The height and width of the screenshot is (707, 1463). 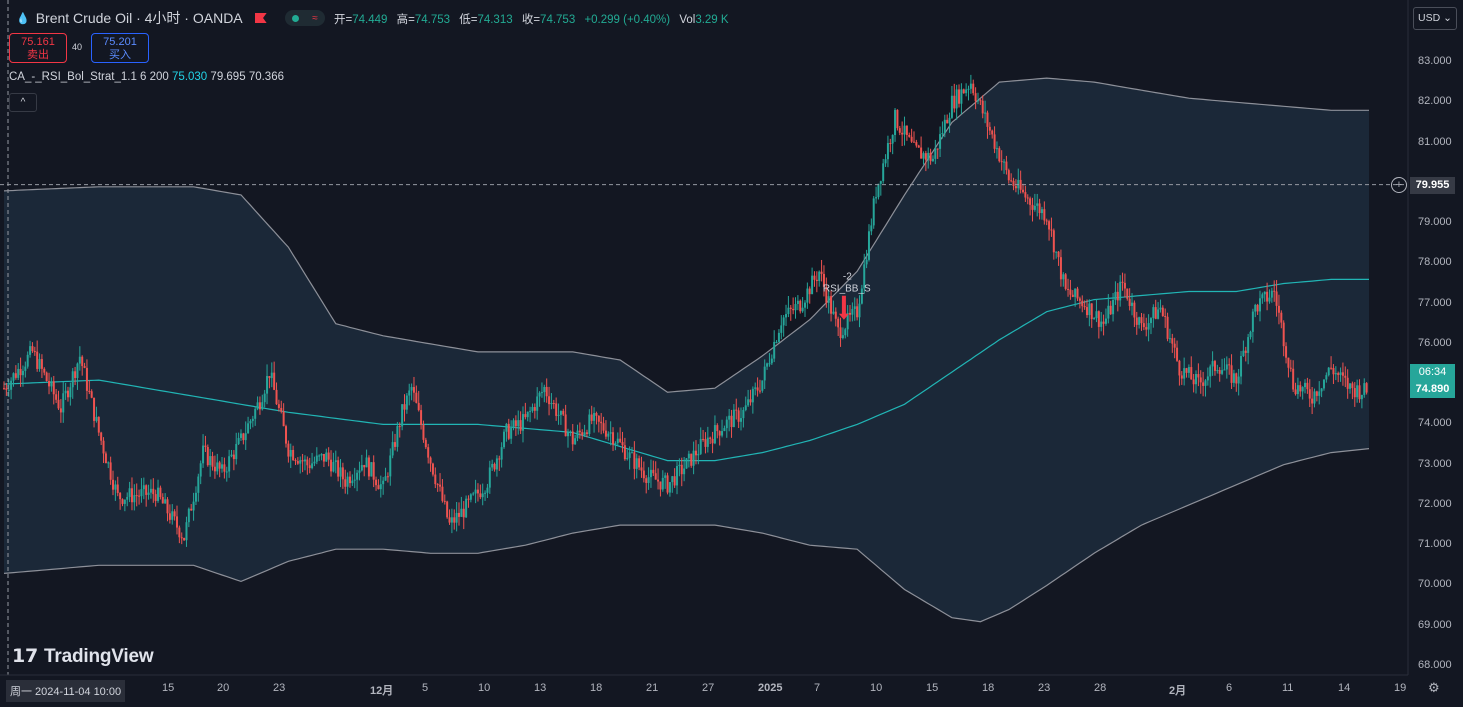 I want to click on indicator-name: CA_-_RSI_Bol_Strat_1.1 6 200, so click(x=89, y=77).